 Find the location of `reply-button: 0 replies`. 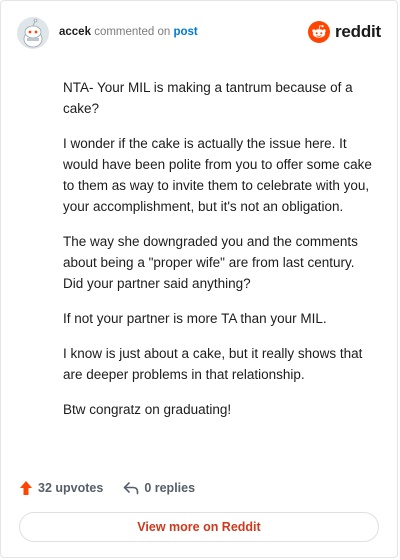

reply-button: 0 replies is located at coordinates (159, 488).